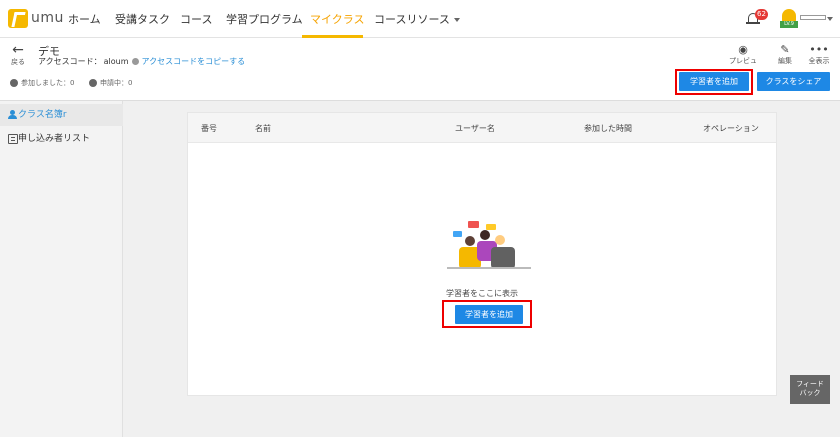 The width and height of the screenshot is (840, 437). I want to click on nav-courses: コース, so click(196, 19).